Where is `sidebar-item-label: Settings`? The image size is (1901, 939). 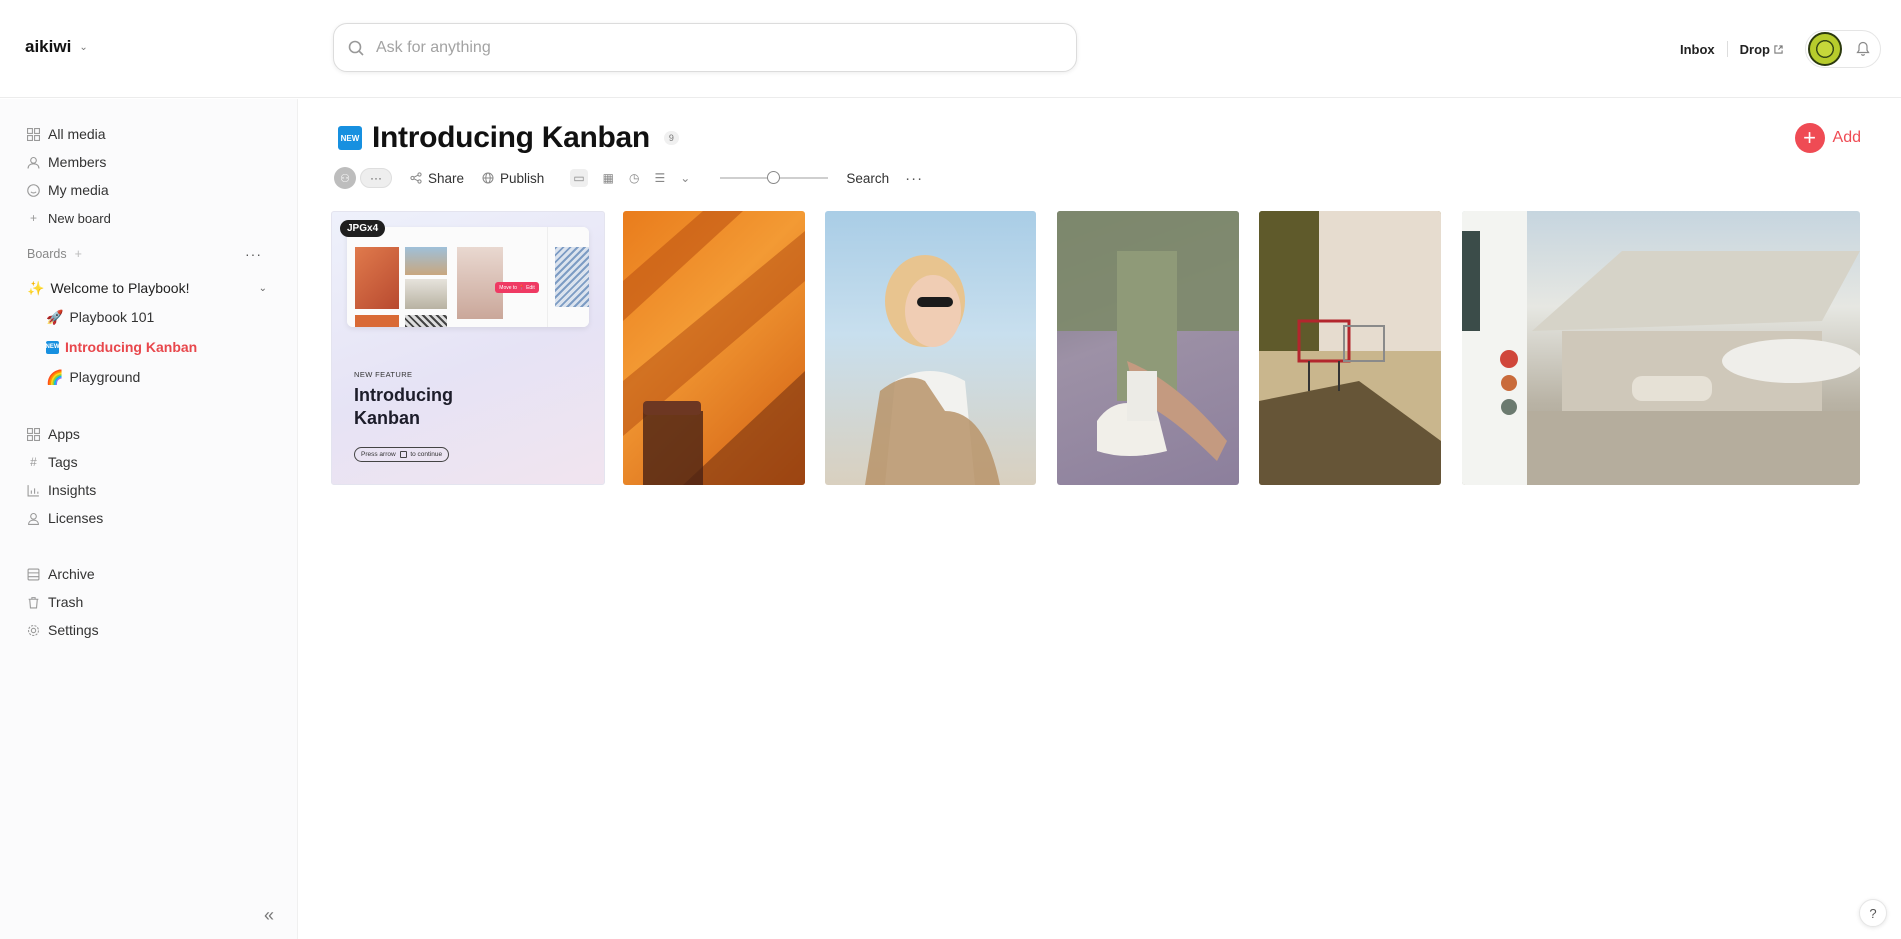
sidebar-item-label: Settings is located at coordinates (73, 630).